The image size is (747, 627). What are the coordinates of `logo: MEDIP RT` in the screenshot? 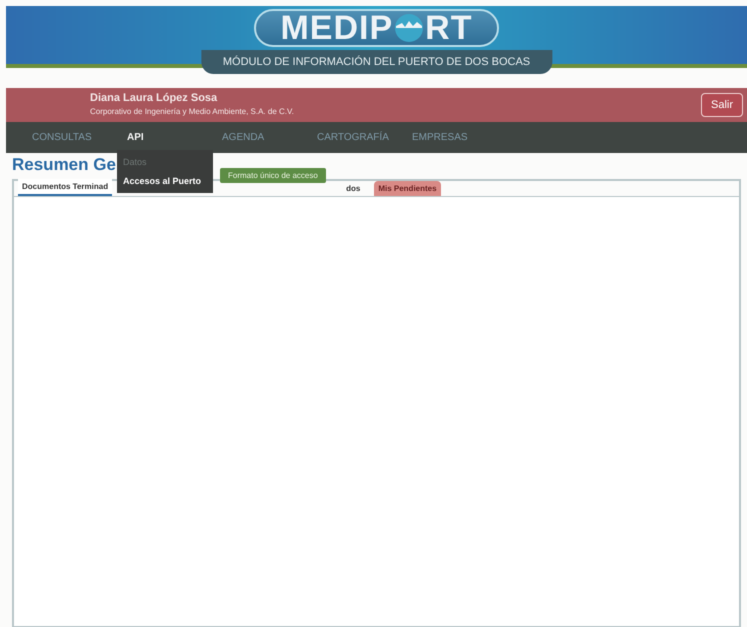 It's located at (376, 28).